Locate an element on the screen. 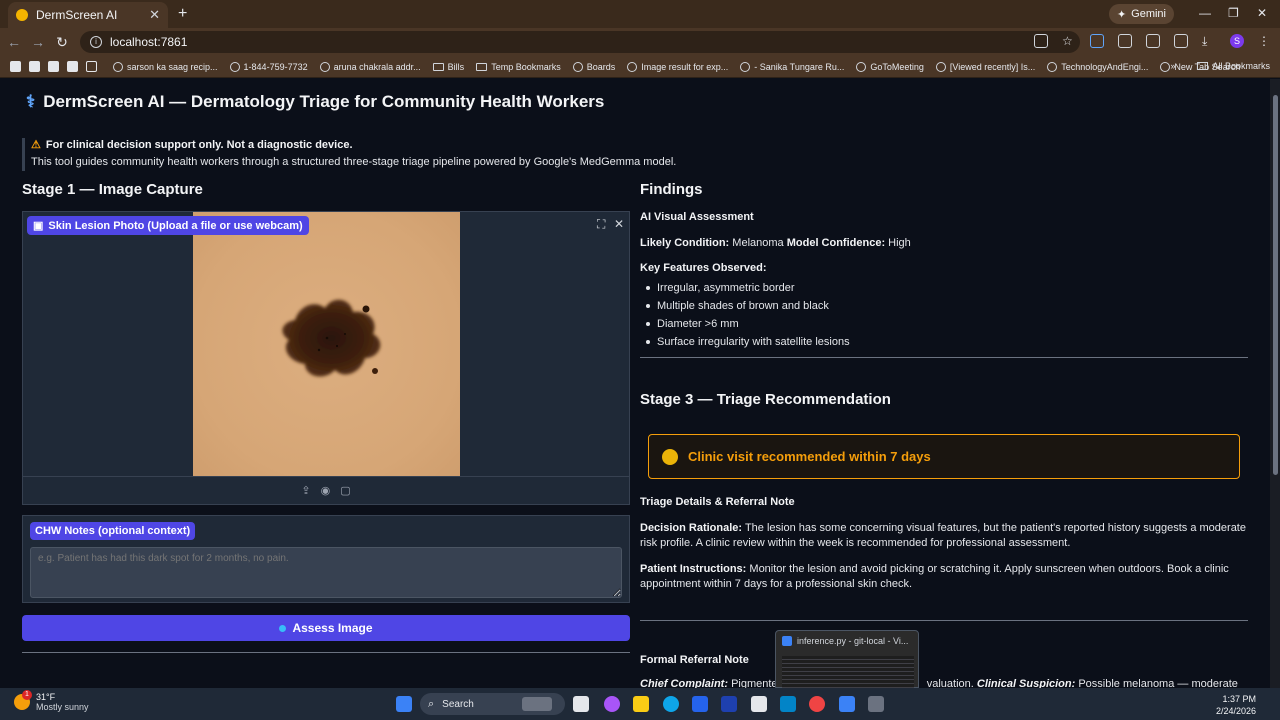 Image resolution: width=1280 pixels, height=720 pixels. clock-date: 2/24/2026 is located at coordinates (1235, 711).